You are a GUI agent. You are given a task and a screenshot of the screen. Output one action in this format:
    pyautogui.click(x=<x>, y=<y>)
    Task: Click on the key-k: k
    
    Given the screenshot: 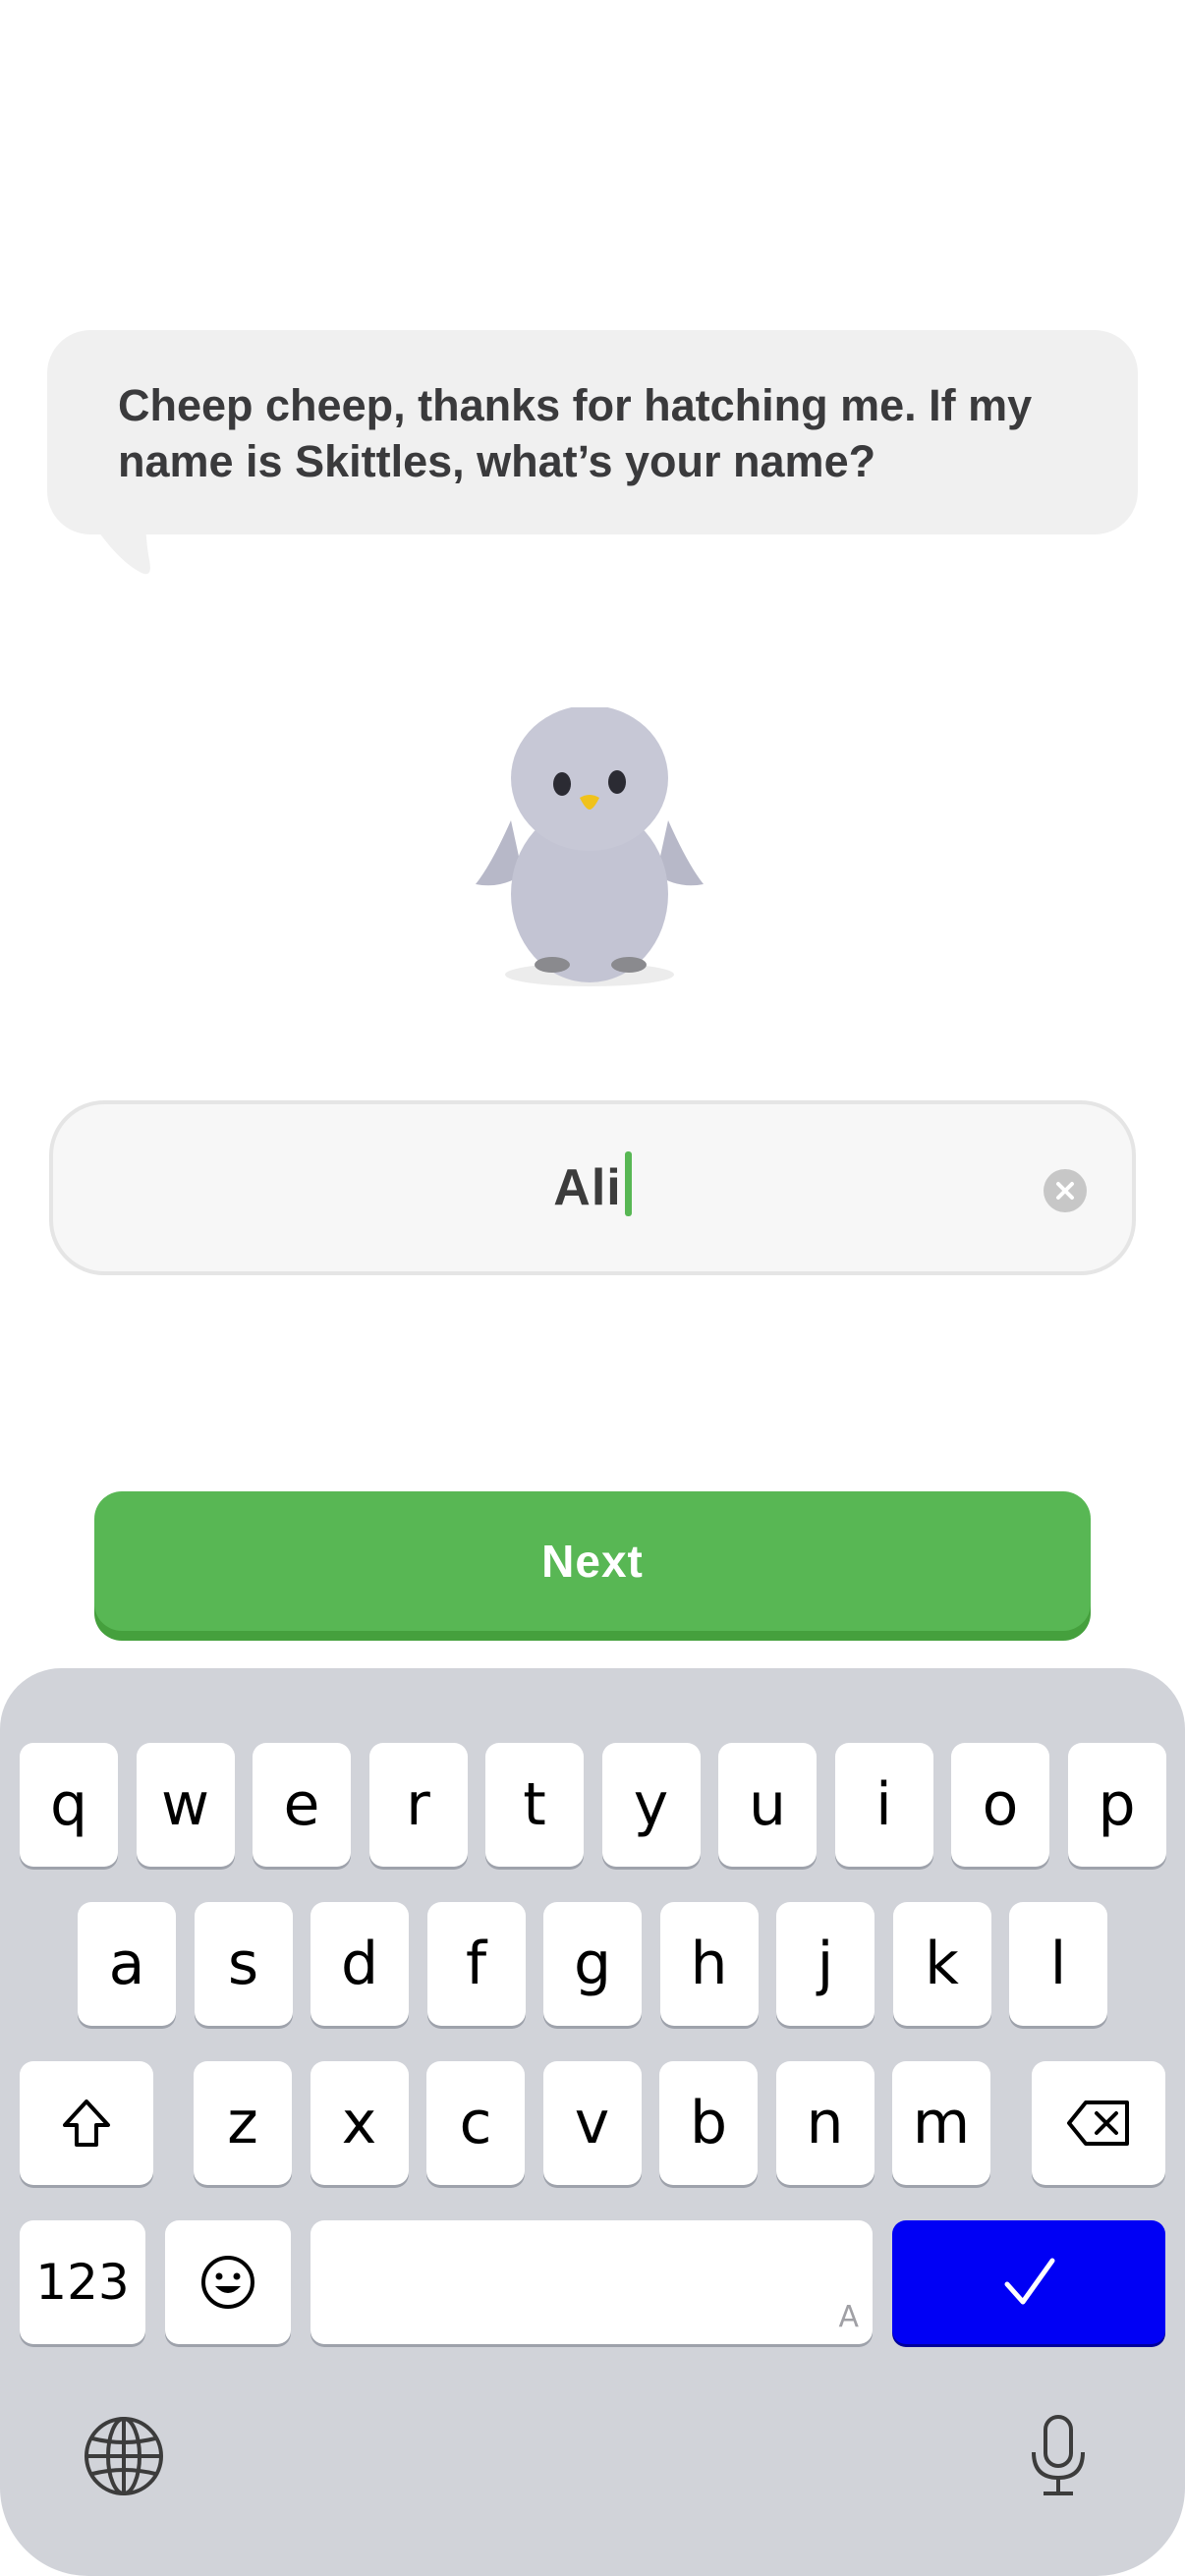 What is the action you would take?
    pyautogui.click(x=942, y=1964)
    